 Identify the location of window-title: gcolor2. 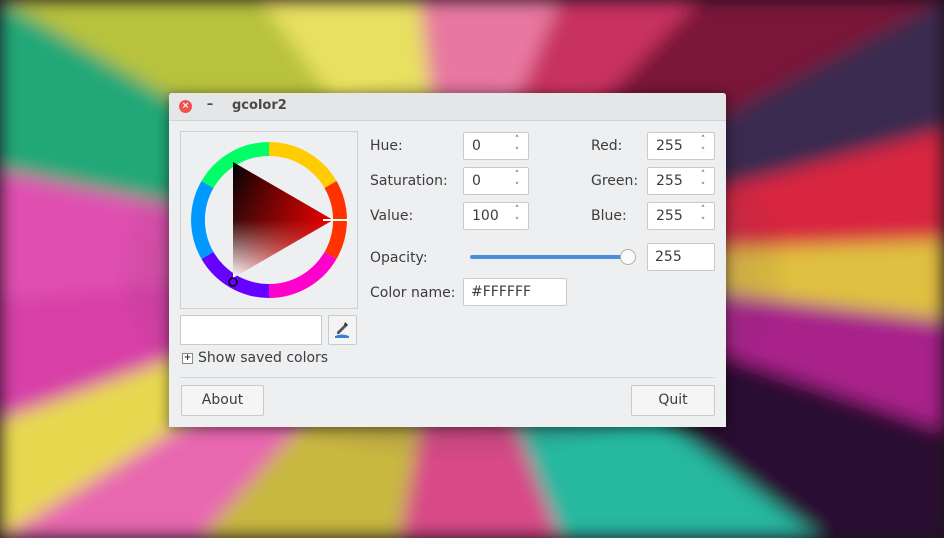
(259, 105).